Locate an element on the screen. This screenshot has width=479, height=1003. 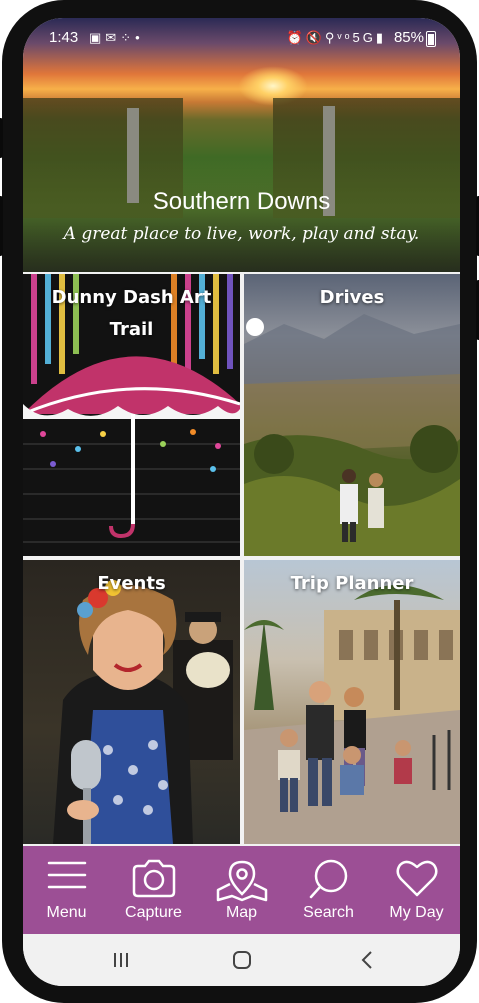
location-icon: ⚲ is located at coordinates (331, 37).